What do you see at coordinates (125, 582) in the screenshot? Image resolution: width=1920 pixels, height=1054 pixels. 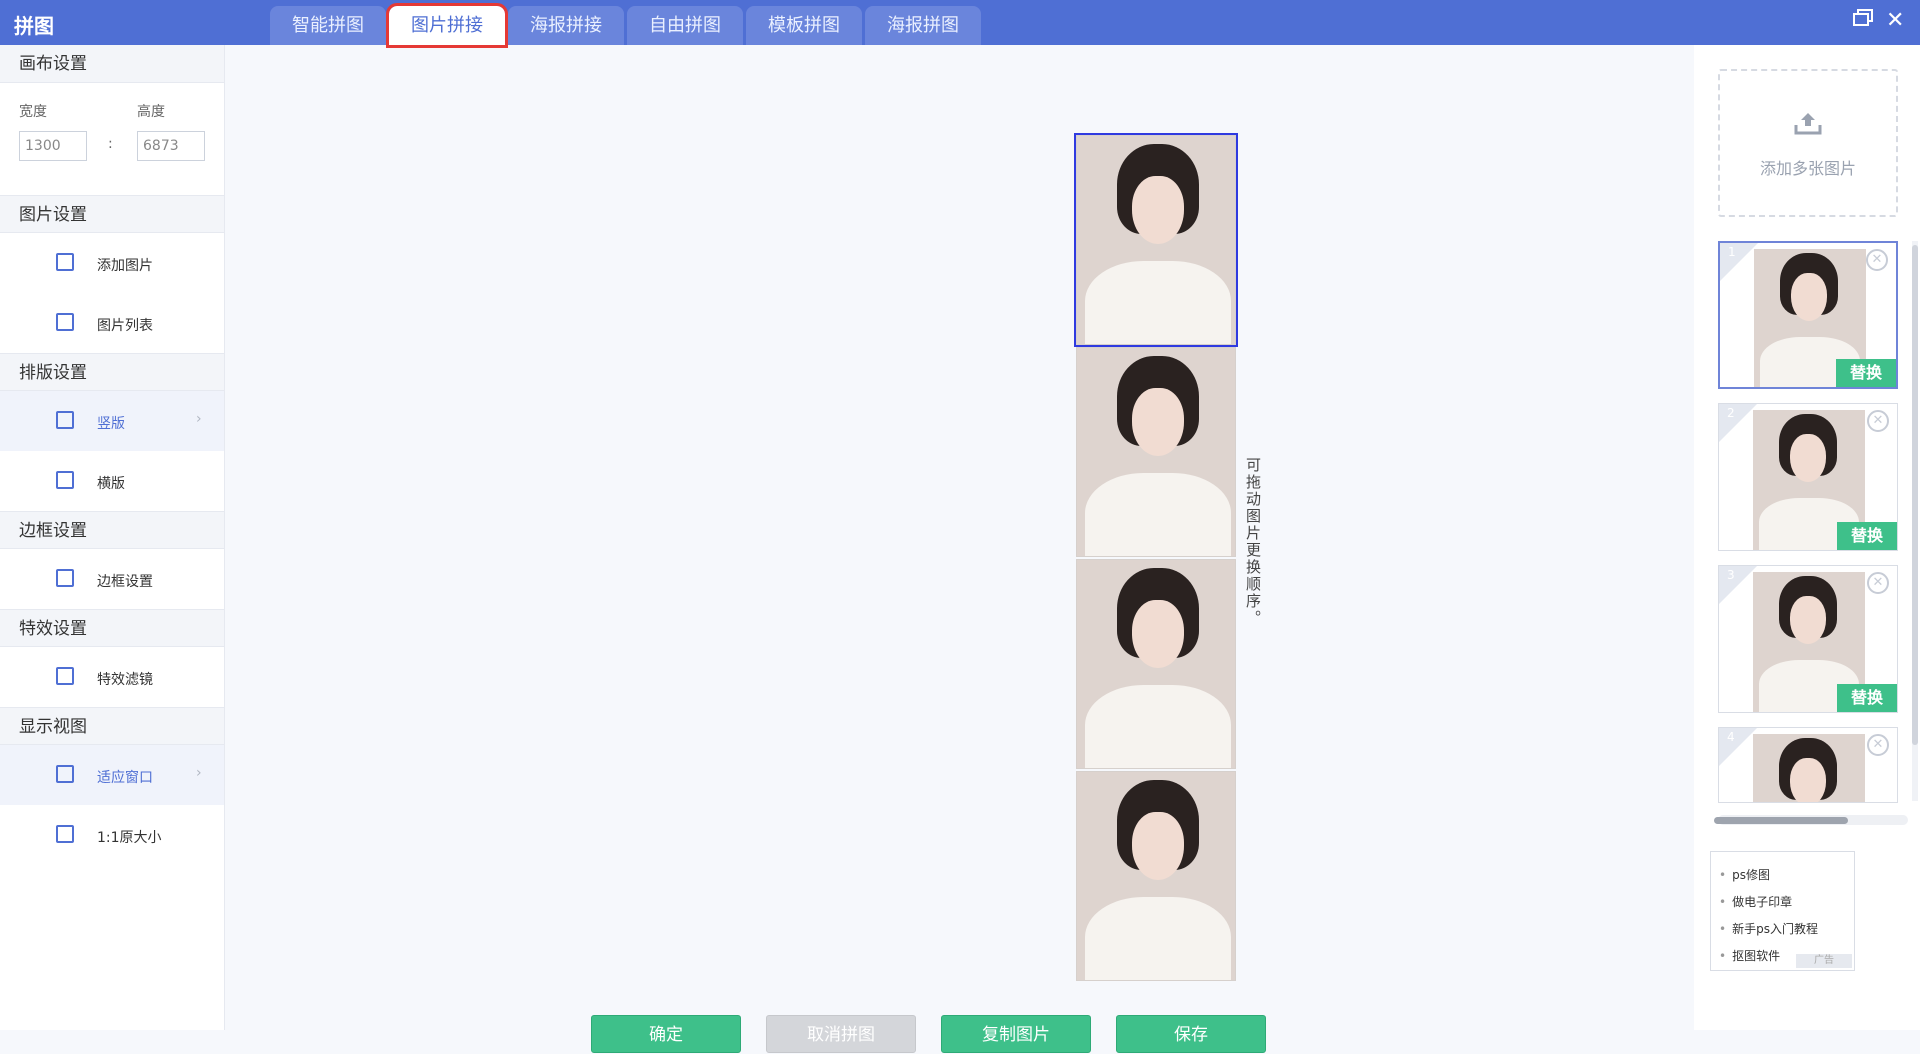 I see `border-settings-label: 边框设置` at bounding box center [125, 582].